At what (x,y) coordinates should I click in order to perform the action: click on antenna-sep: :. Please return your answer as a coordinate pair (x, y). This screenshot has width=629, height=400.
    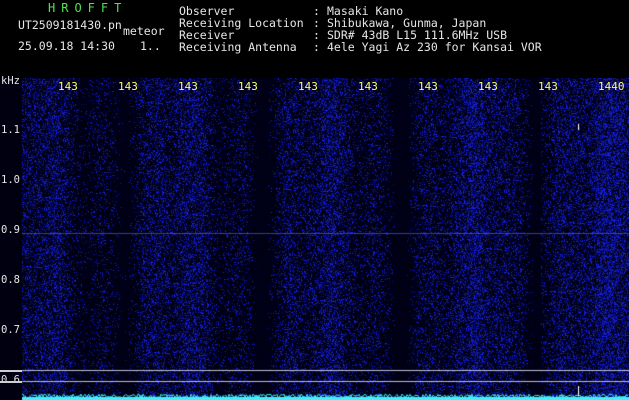
    Looking at the image, I should click on (316, 47).